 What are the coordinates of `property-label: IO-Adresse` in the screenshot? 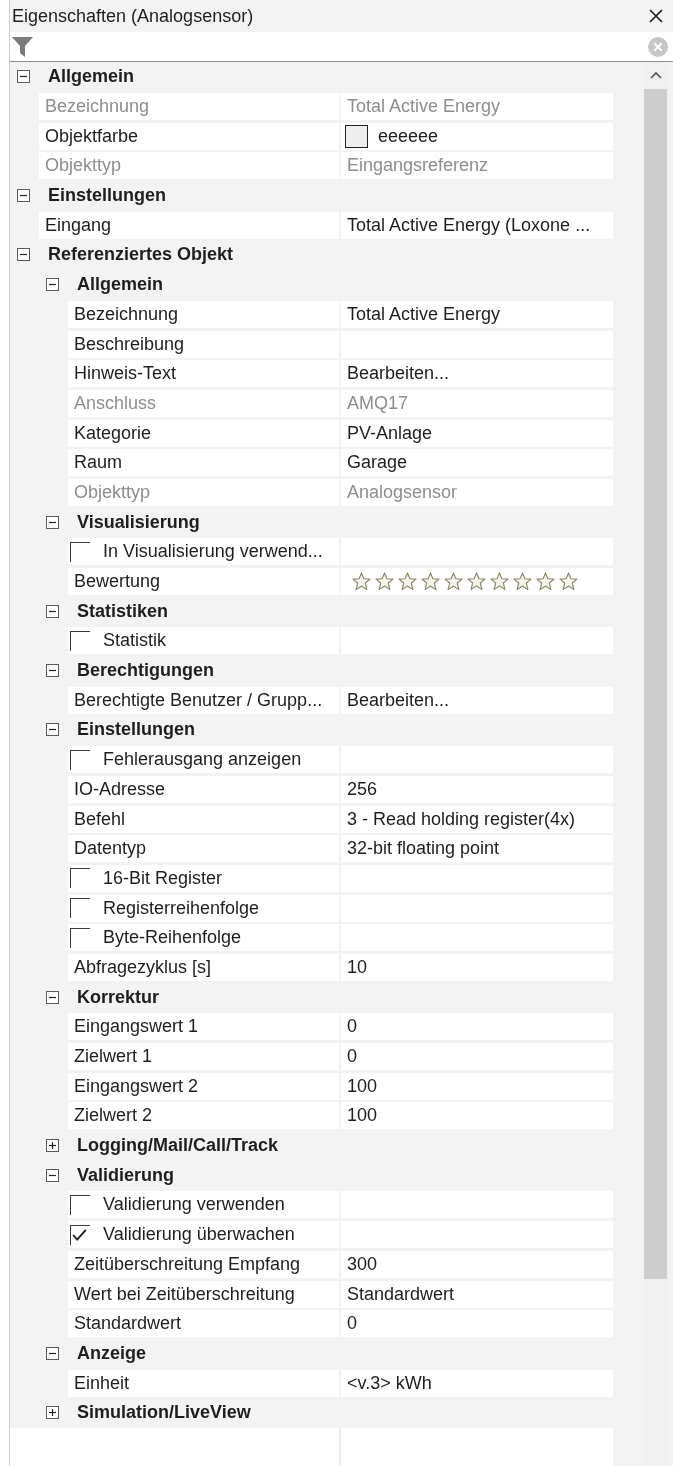 It's located at (203, 789).